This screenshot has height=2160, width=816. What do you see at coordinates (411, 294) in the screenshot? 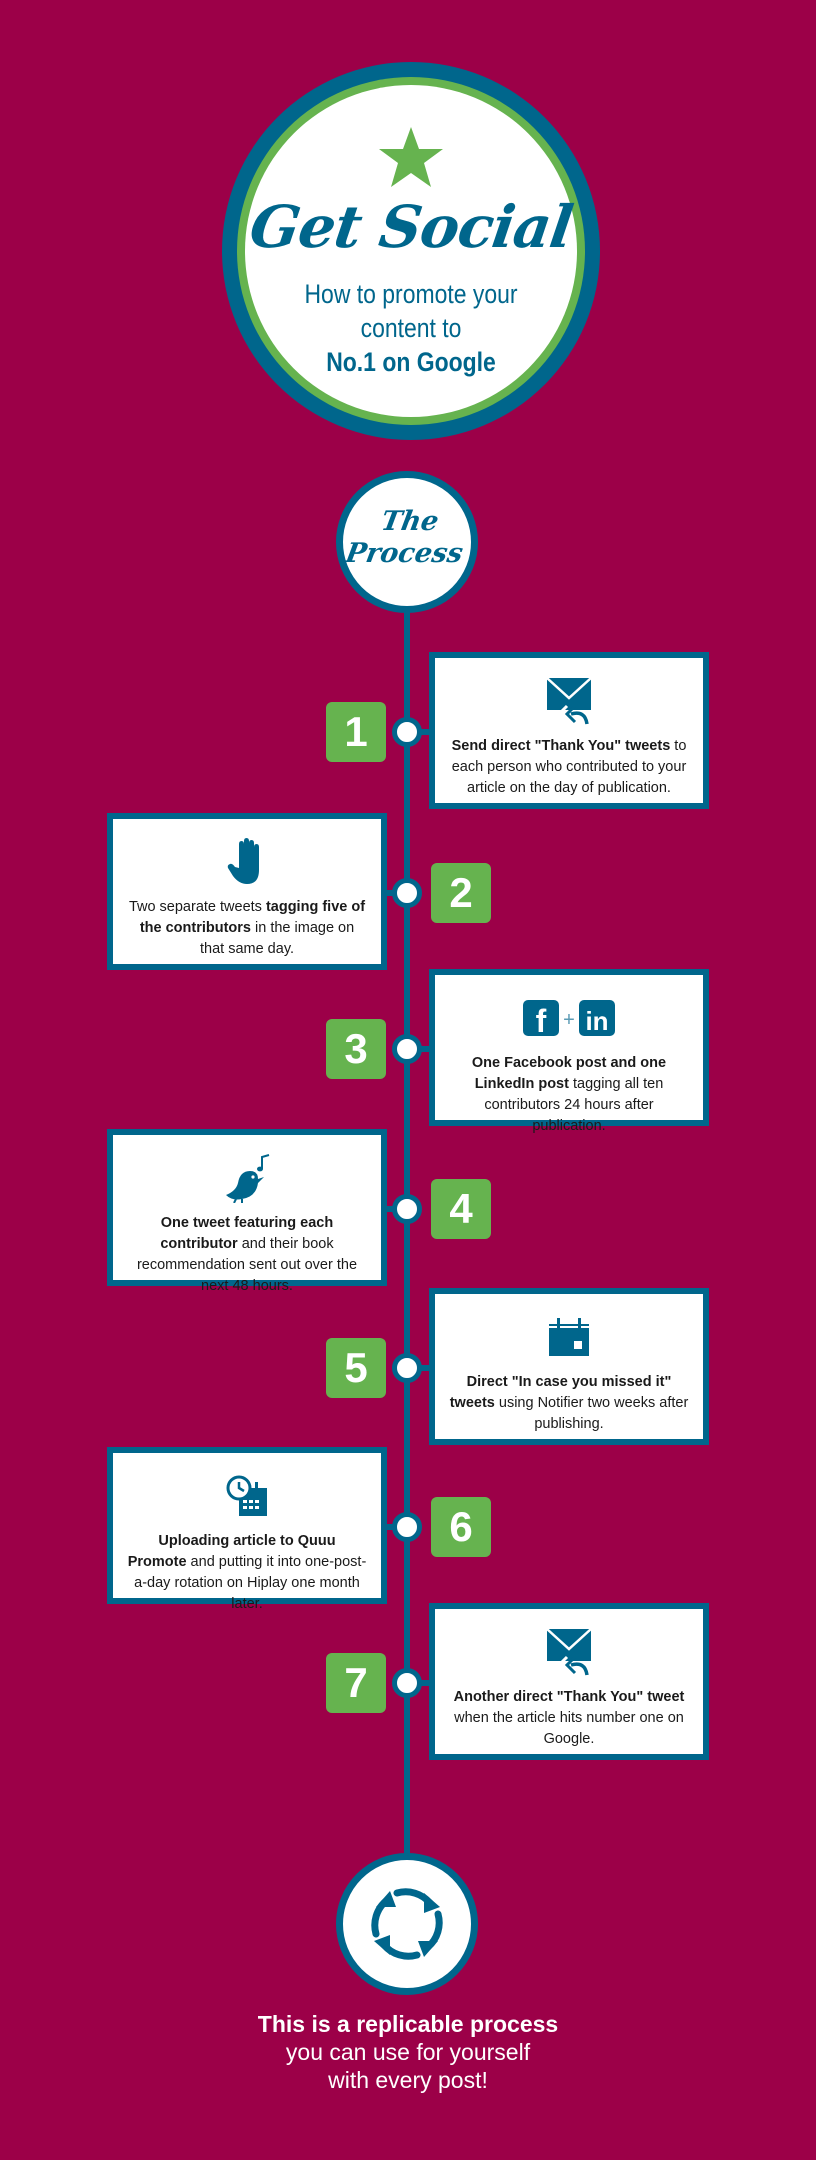
I see `hero-subtitle-line: How to promote your` at bounding box center [411, 294].